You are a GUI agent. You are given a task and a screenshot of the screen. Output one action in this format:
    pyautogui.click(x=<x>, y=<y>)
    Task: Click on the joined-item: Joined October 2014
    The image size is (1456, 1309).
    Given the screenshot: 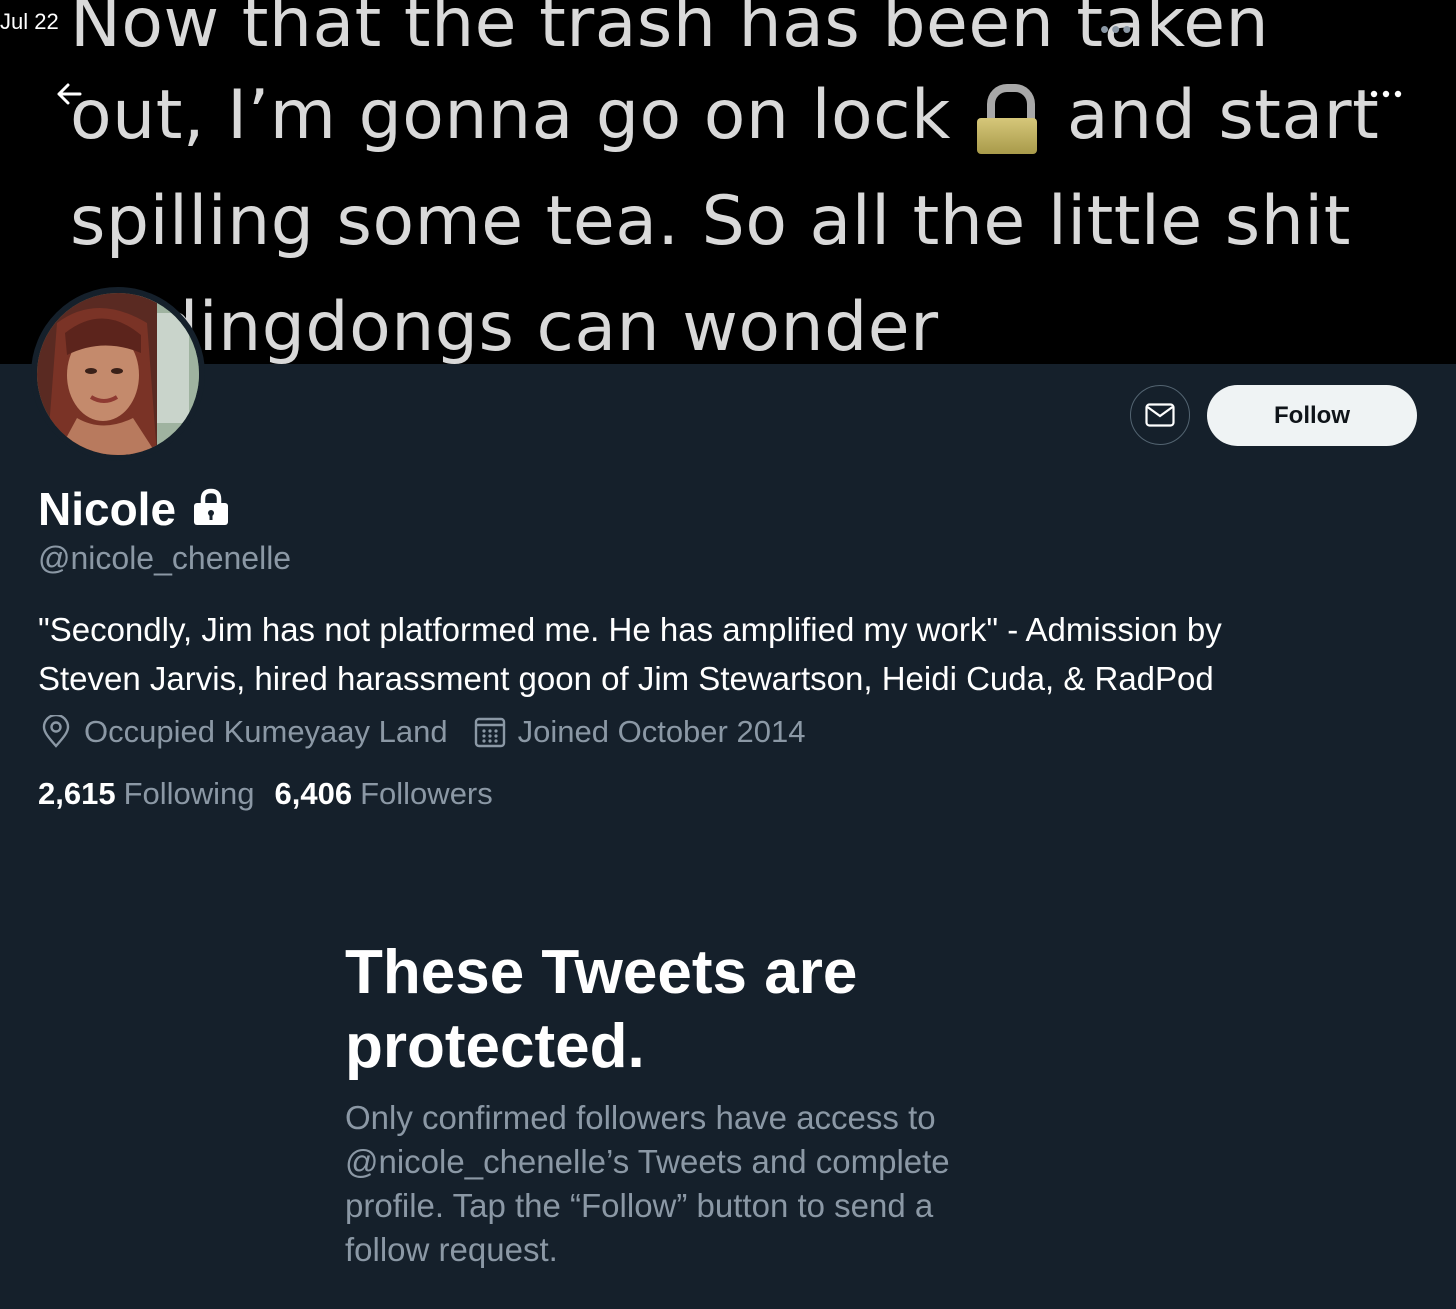 What is the action you would take?
    pyautogui.click(x=640, y=732)
    